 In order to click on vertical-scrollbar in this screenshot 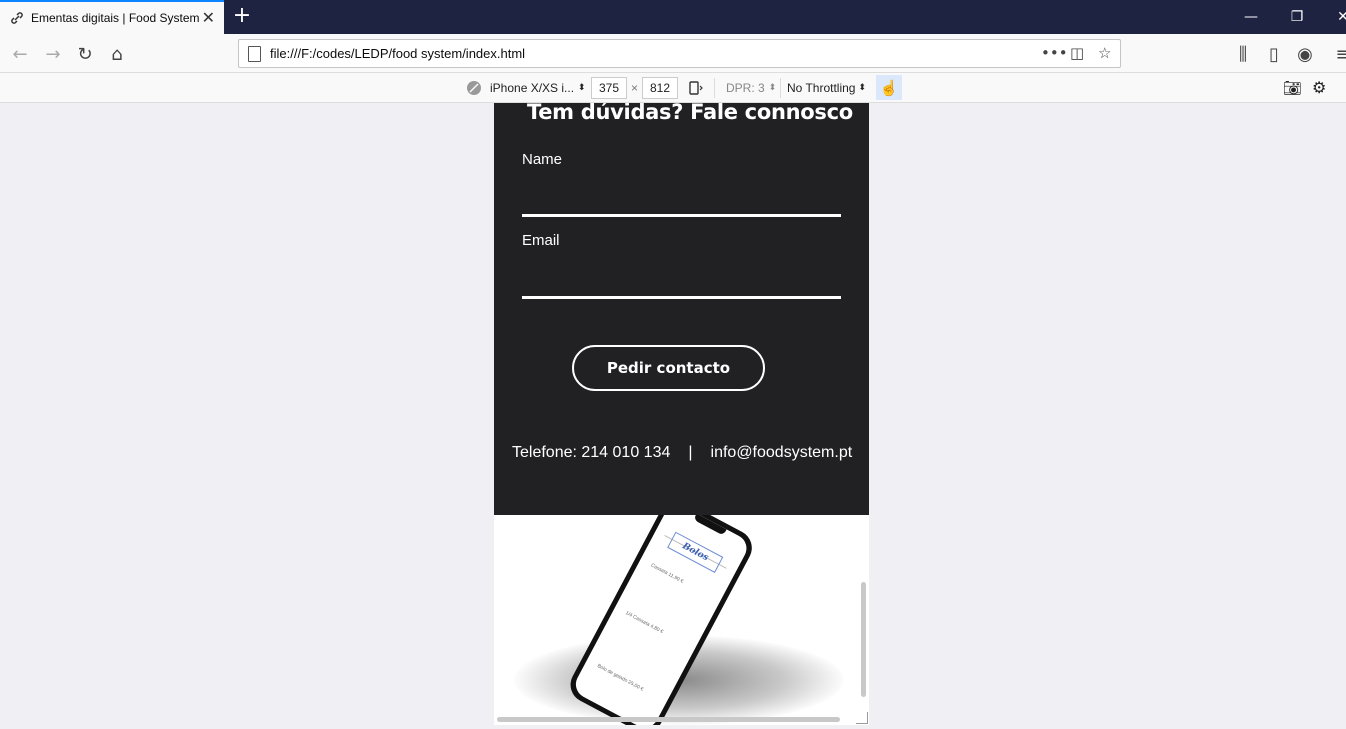, I will do `click(863, 639)`.